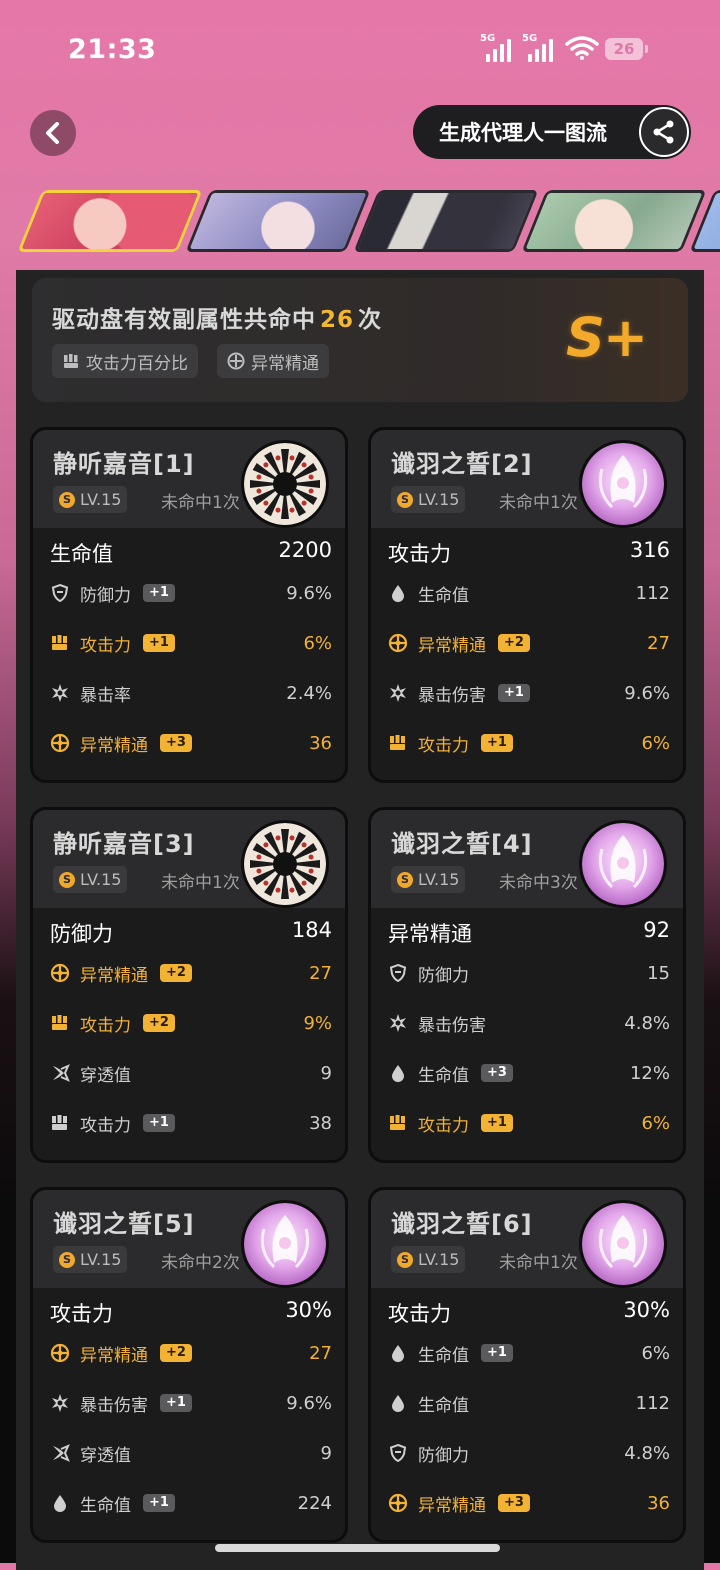 The height and width of the screenshot is (1570, 720). Describe the element at coordinates (124, 1224) in the screenshot. I see `disc-name: 谶羽之誓[5]` at that location.